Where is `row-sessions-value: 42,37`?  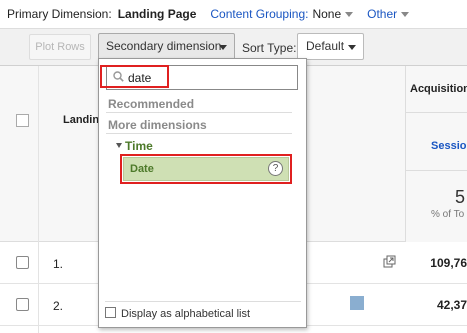
row-sessions-value: 42,37 is located at coordinates (451, 305).